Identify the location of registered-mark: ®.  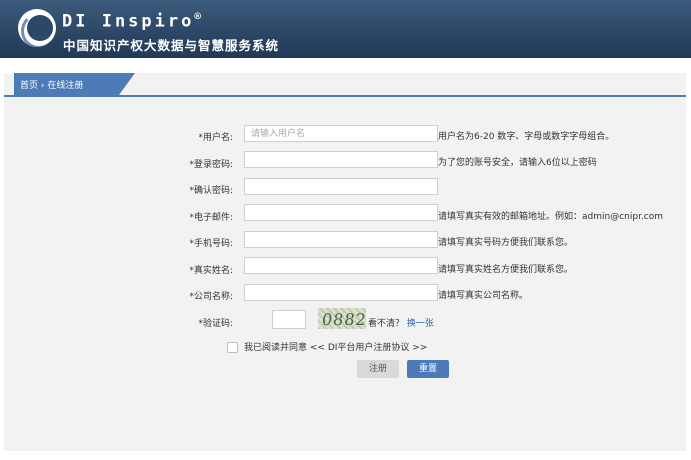
(197, 16).